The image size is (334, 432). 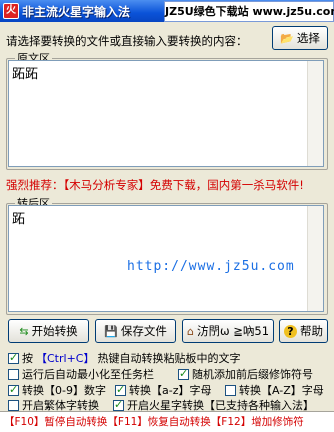 What do you see at coordinates (315, 258) in the screenshot?
I see `target-scrollbar` at bounding box center [315, 258].